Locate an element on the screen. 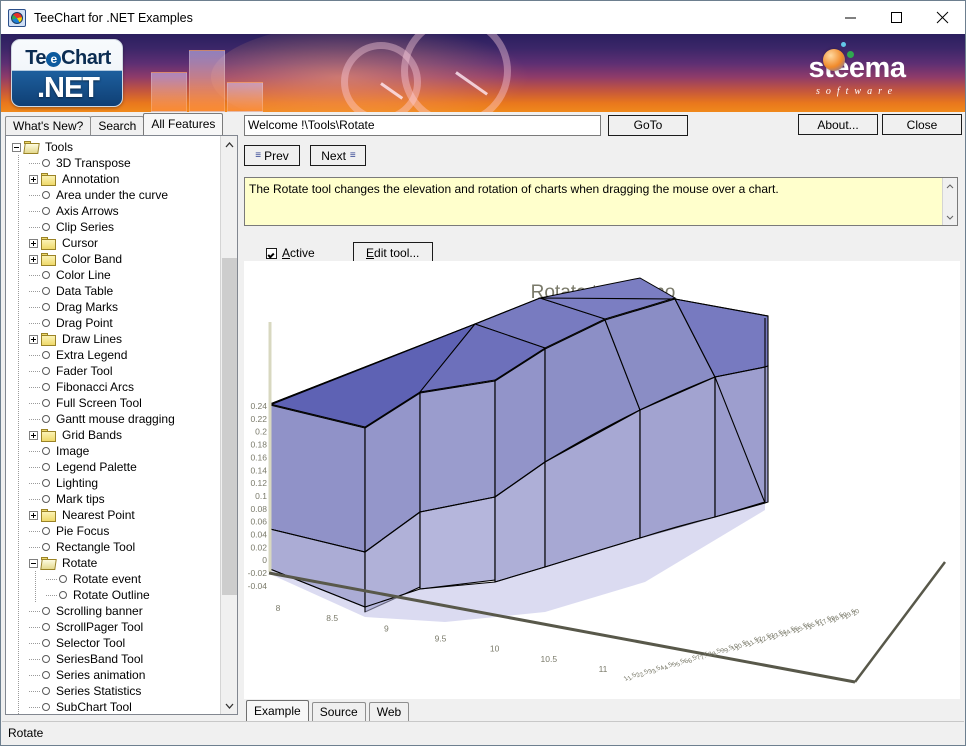  tree-item: Annotation is located at coordinates (113, 179).